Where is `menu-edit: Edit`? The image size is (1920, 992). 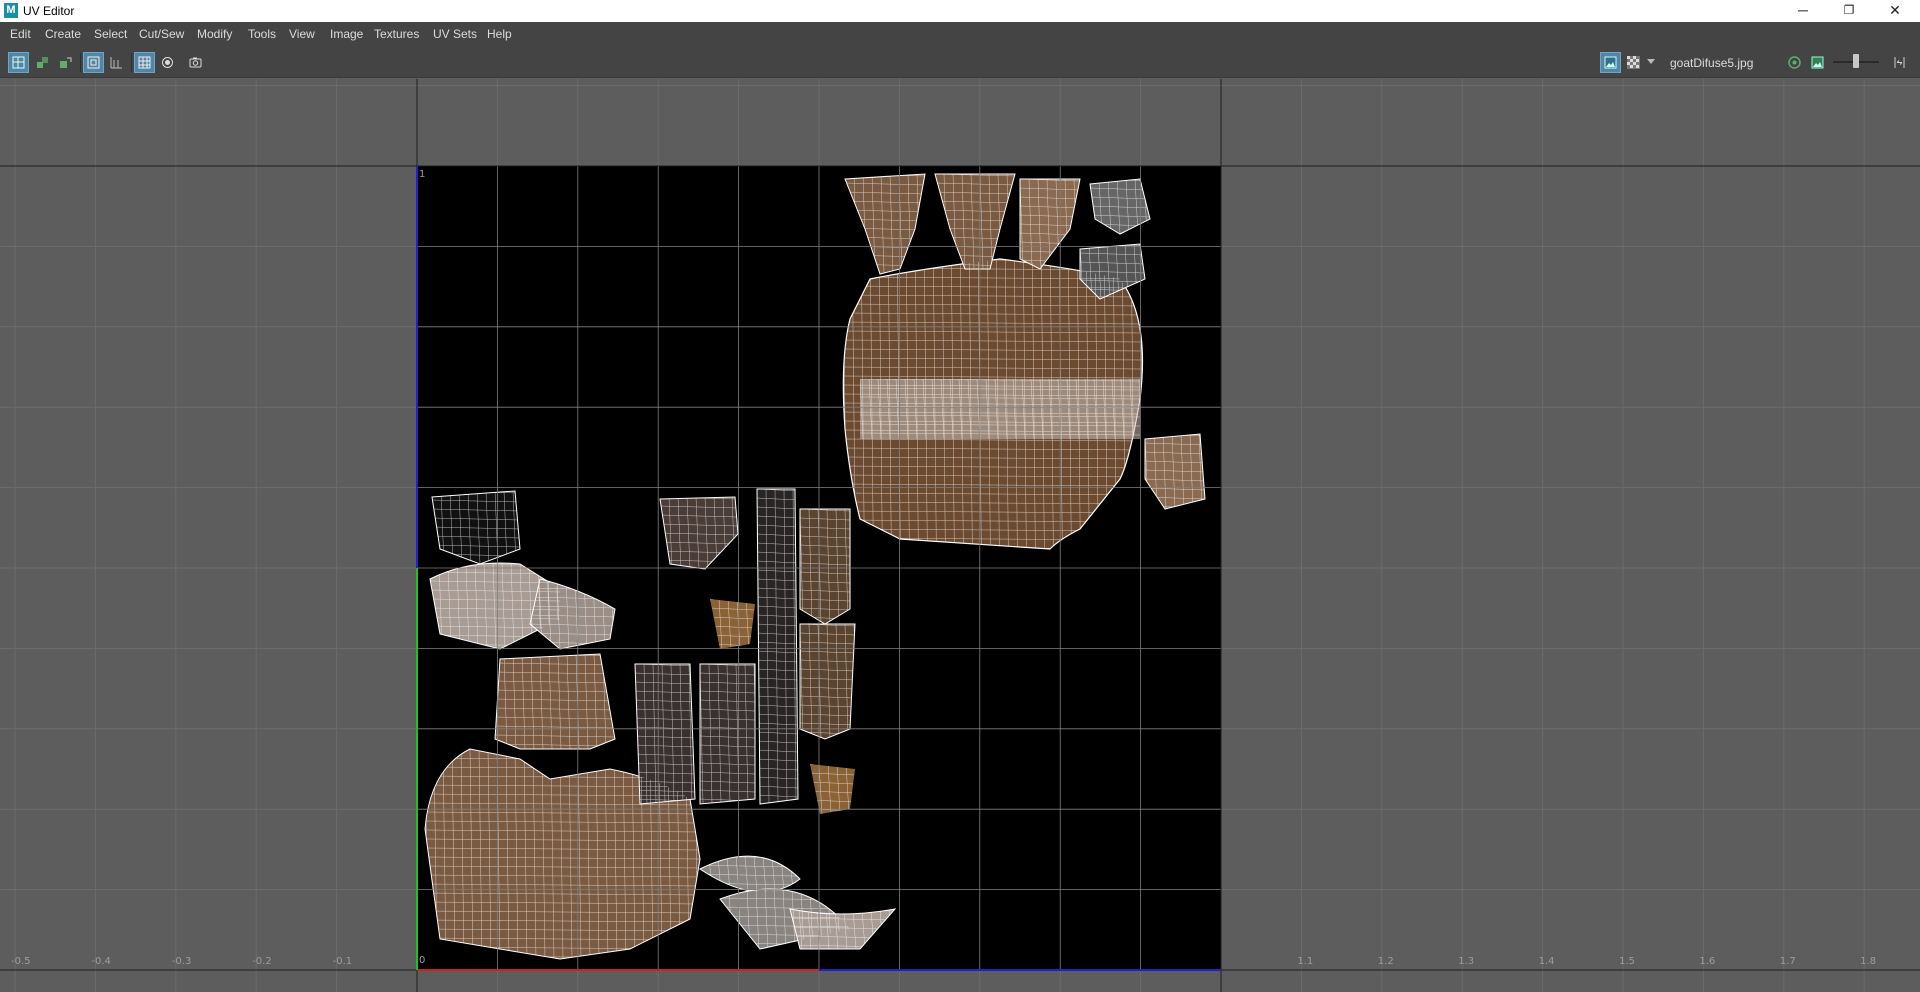
menu-edit: Edit is located at coordinates (20, 34).